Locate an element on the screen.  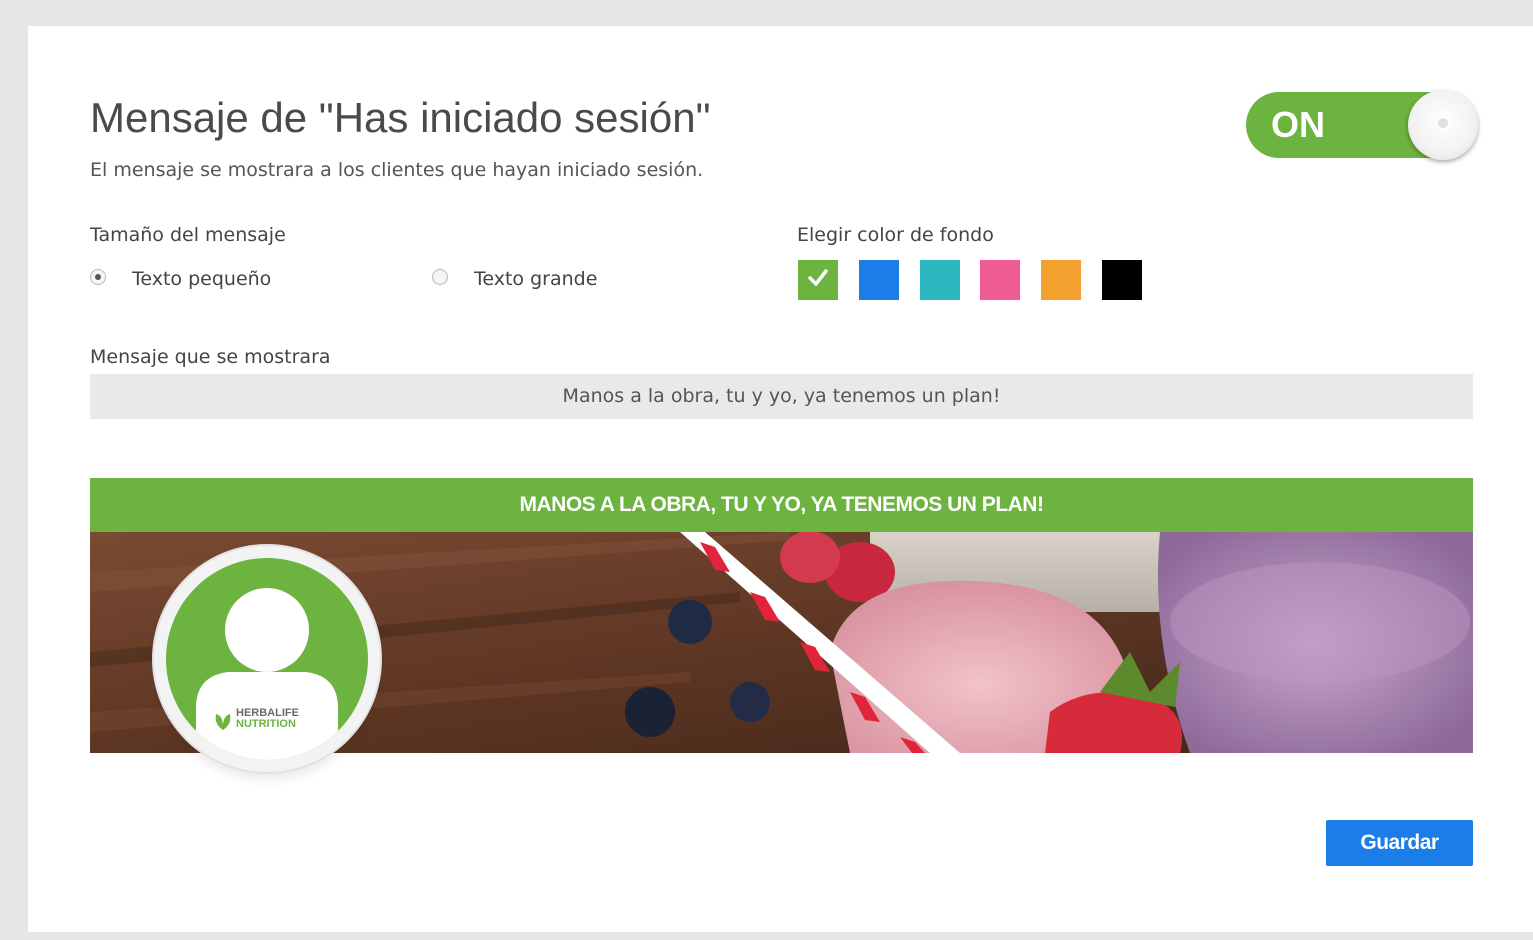
page-title: Mensaje de "Has iniciado sesión" is located at coordinates (400, 117).